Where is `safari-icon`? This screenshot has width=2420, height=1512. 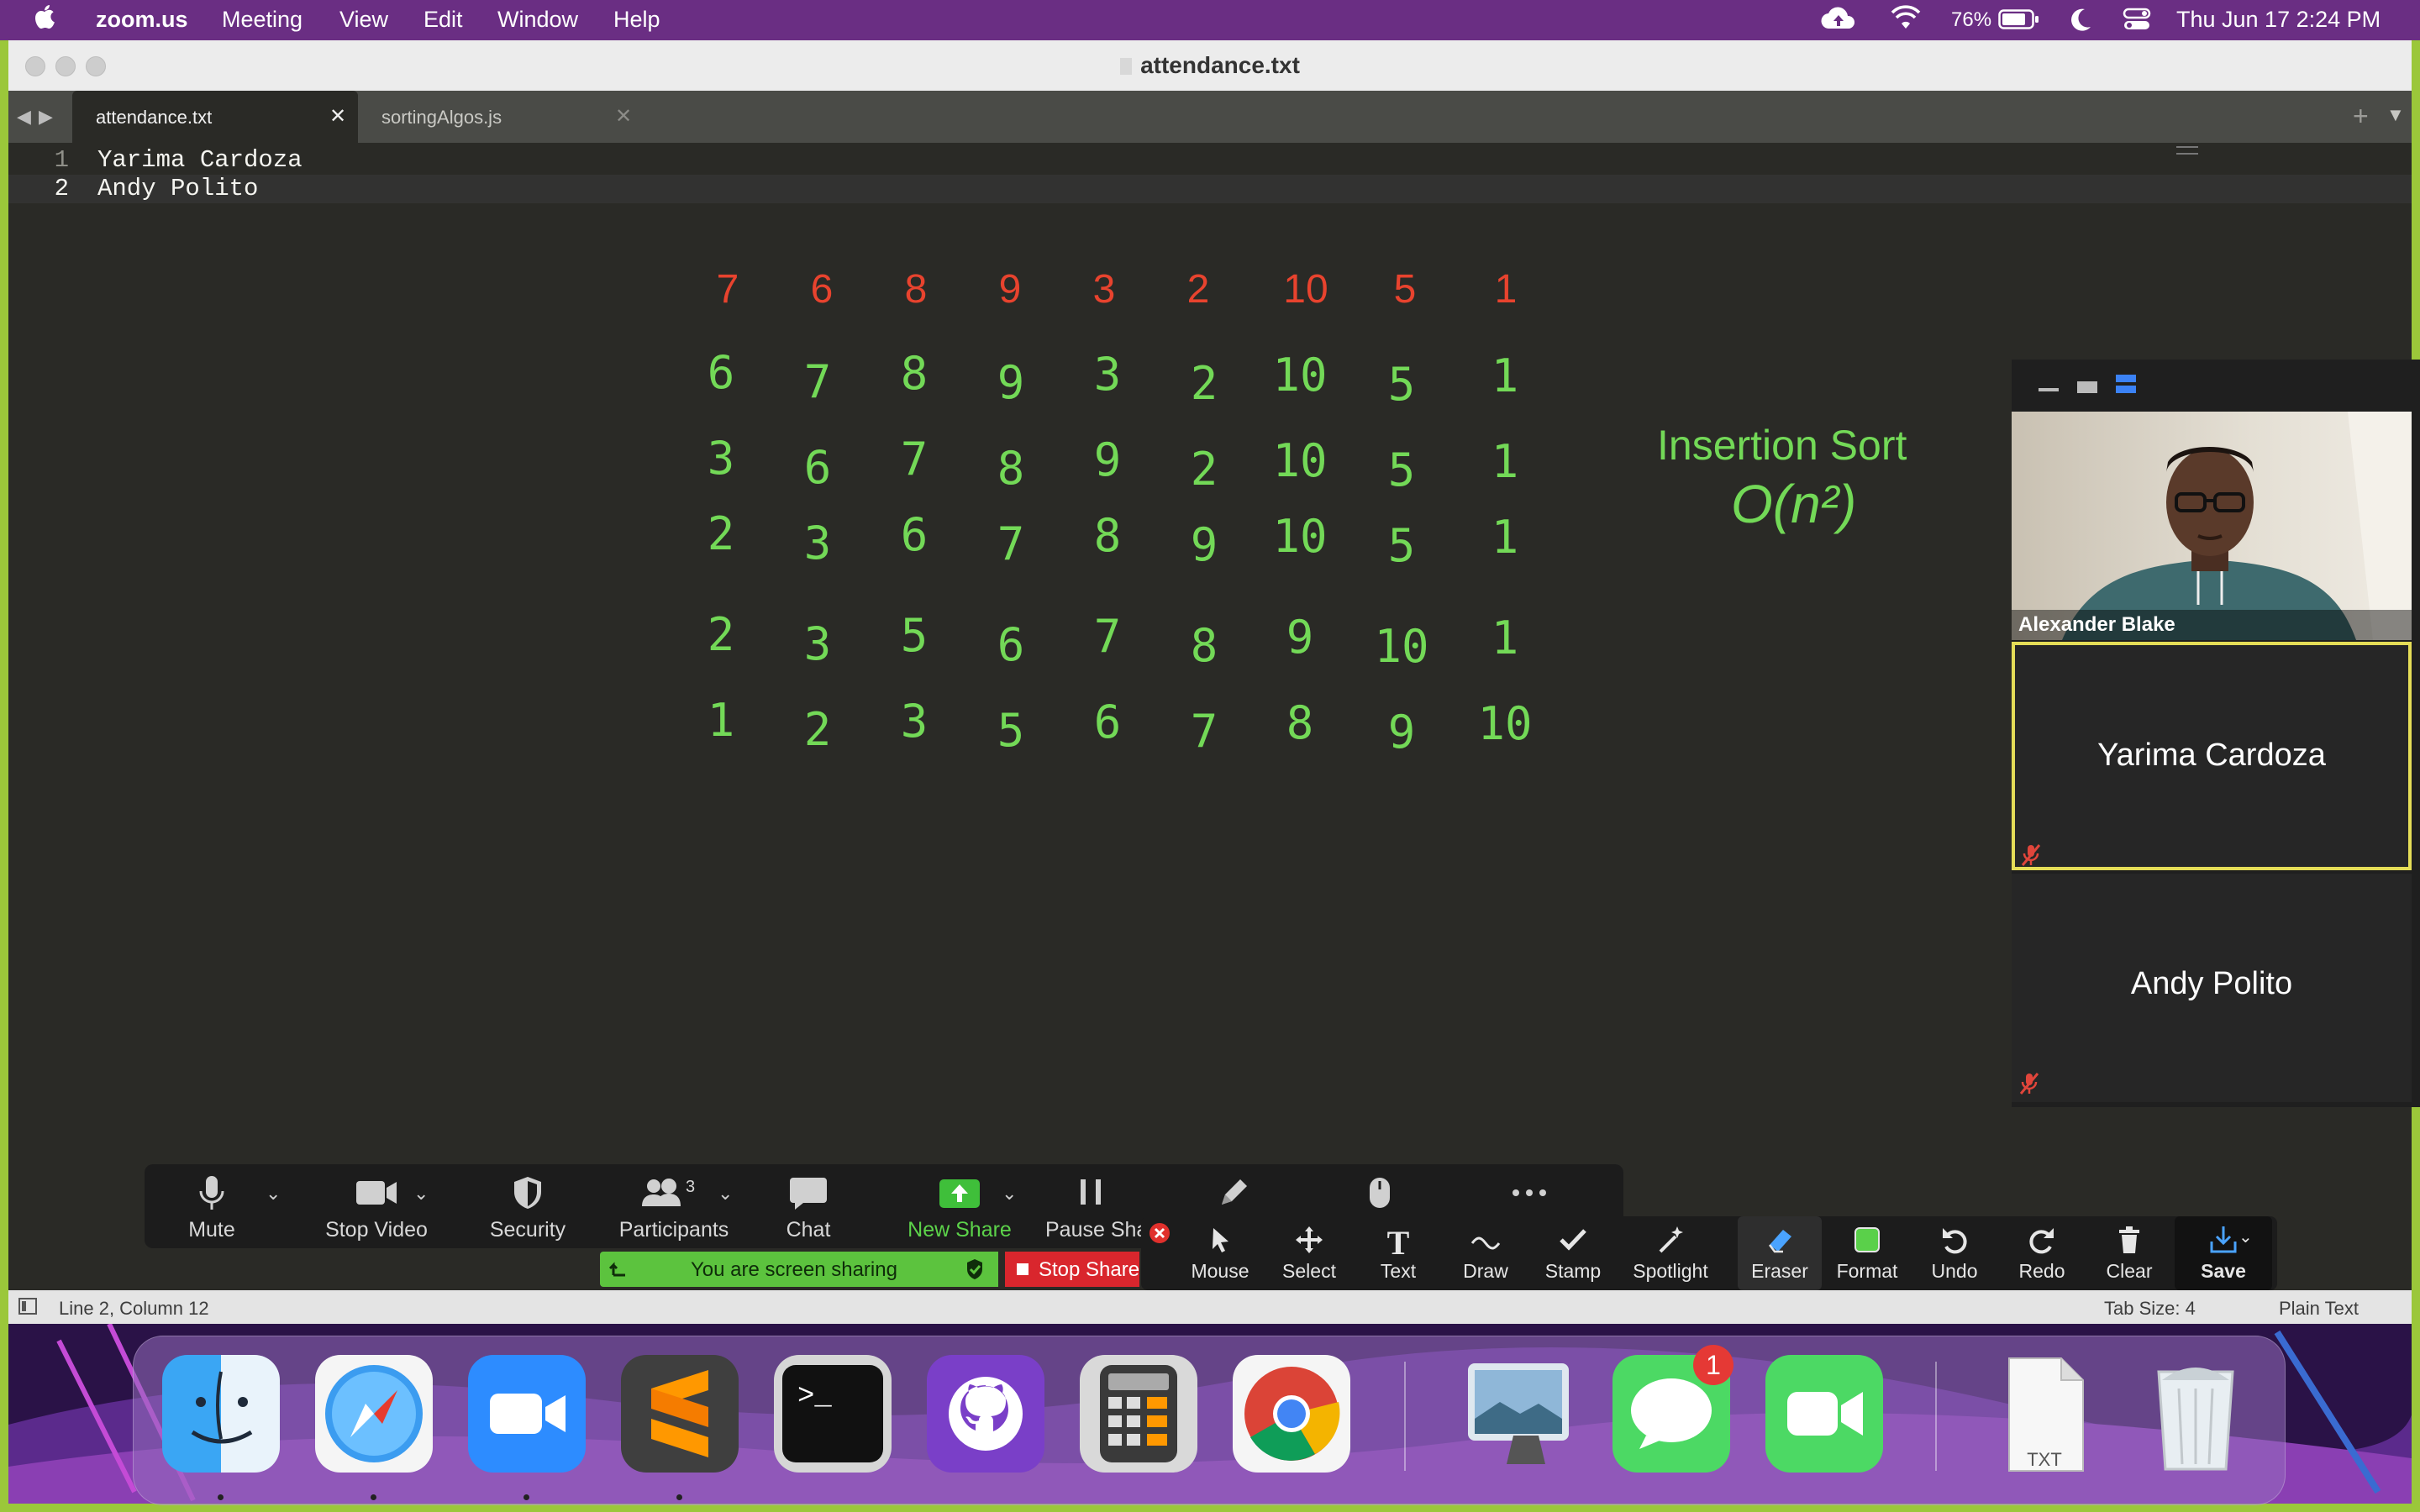
safari-icon is located at coordinates (374, 1414).